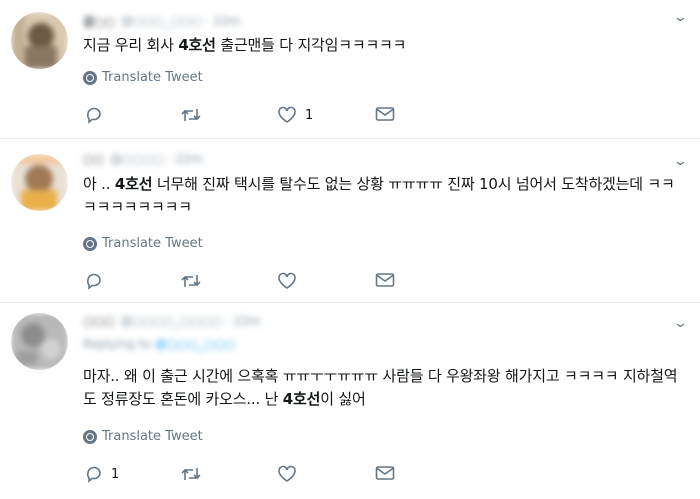 This screenshot has width=700, height=499. What do you see at coordinates (98, 321) in the screenshot?
I see `display-name: ○○○` at bounding box center [98, 321].